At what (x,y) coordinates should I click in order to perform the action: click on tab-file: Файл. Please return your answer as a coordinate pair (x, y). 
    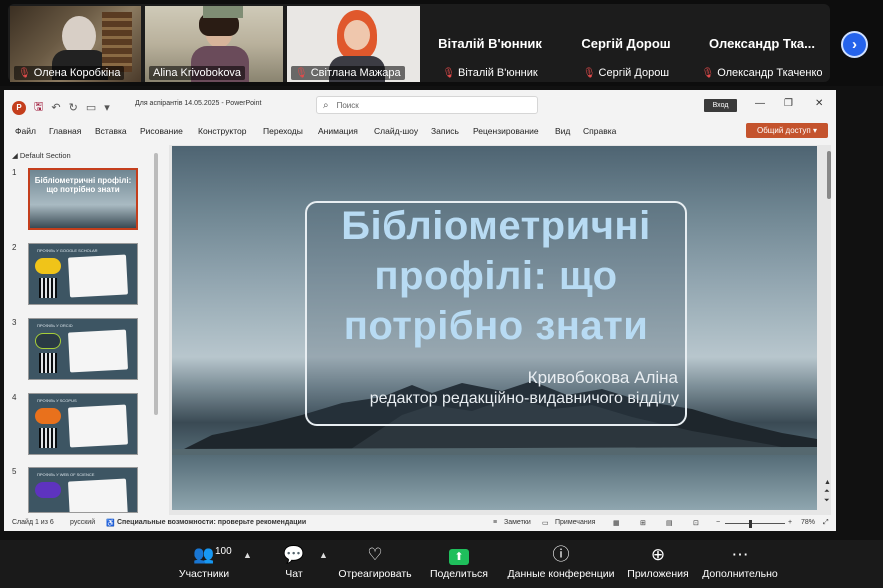
    Looking at the image, I should click on (25, 131).